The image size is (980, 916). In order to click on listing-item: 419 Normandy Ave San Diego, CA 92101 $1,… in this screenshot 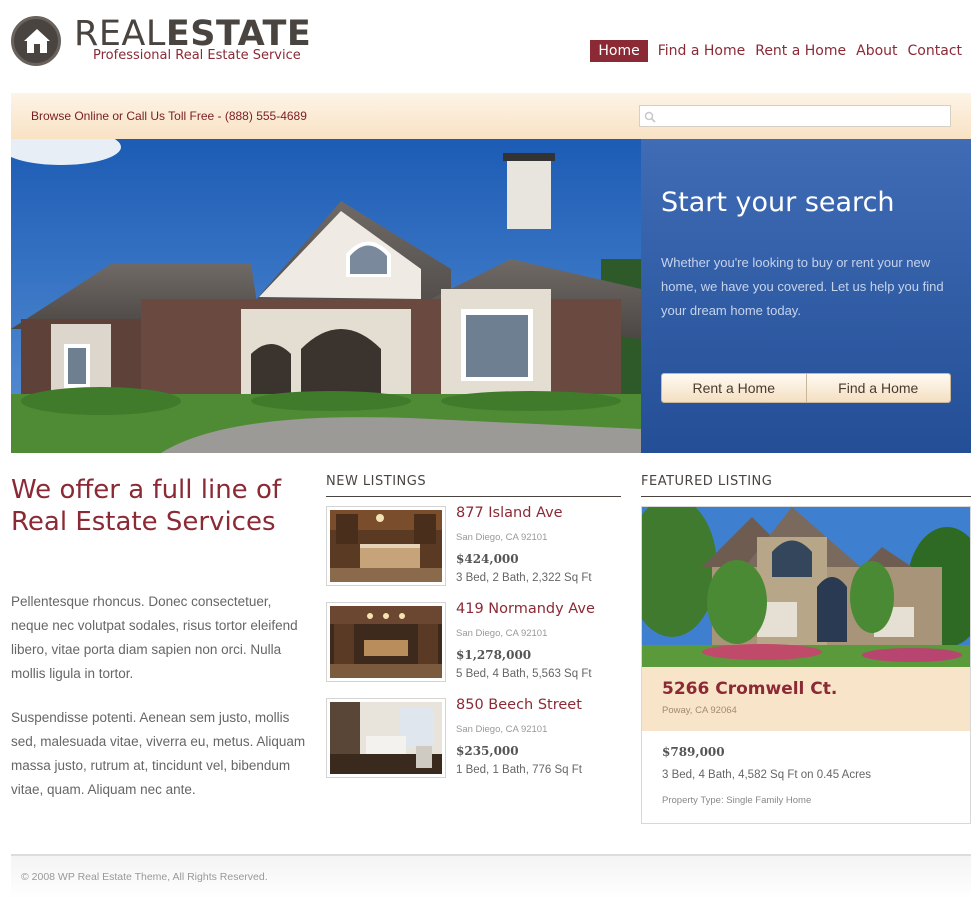, I will do `click(473, 643)`.